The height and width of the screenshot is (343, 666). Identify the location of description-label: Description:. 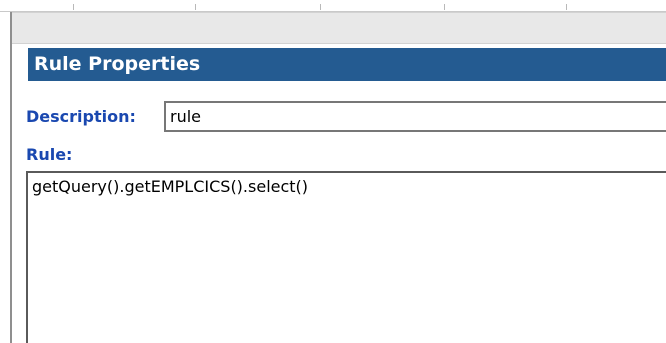
(81, 116).